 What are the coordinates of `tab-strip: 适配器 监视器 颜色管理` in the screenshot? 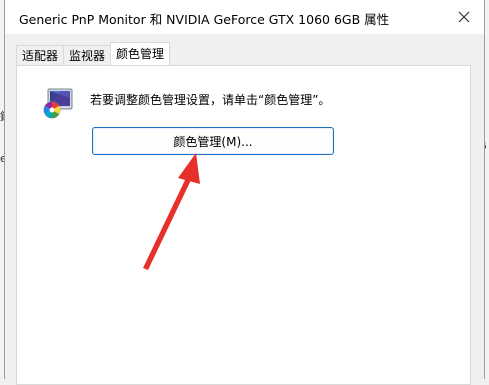 It's located at (93, 53).